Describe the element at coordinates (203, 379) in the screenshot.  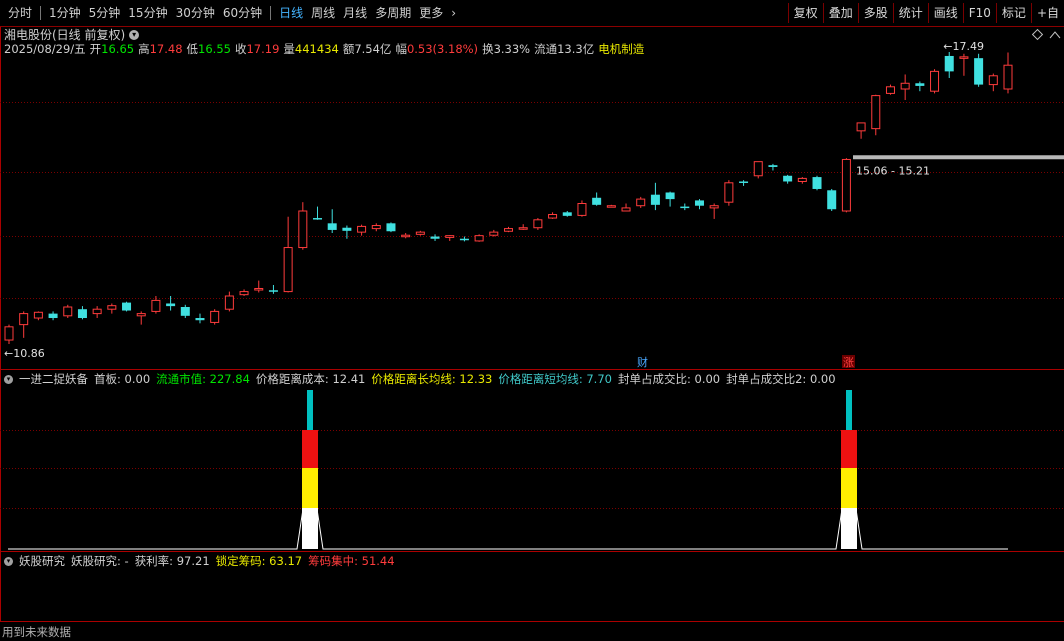
I see `indicator1-value-1: 流通市值: 227.84` at that location.